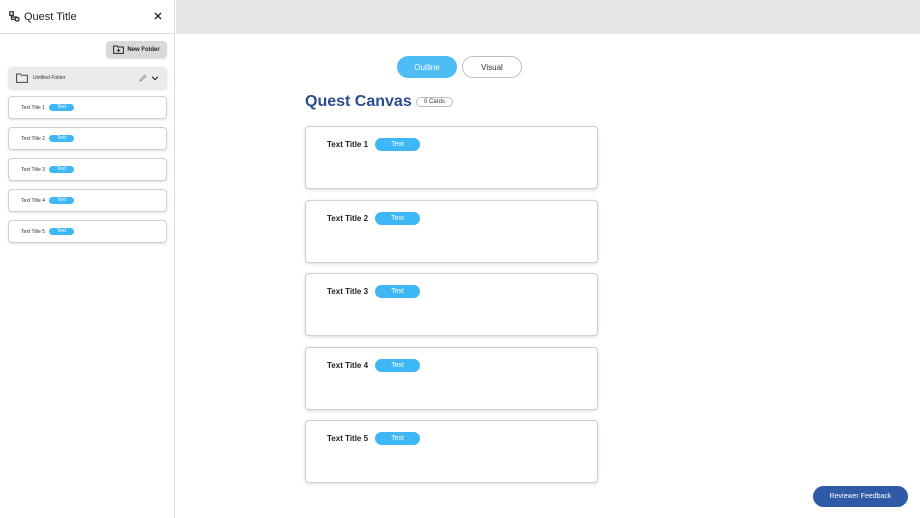 The height and width of the screenshot is (518, 920). What do you see at coordinates (860, 496) in the screenshot?
I see `reviewer-feedback-button: Reviewer Feedback` at bounding box center [860, 496].